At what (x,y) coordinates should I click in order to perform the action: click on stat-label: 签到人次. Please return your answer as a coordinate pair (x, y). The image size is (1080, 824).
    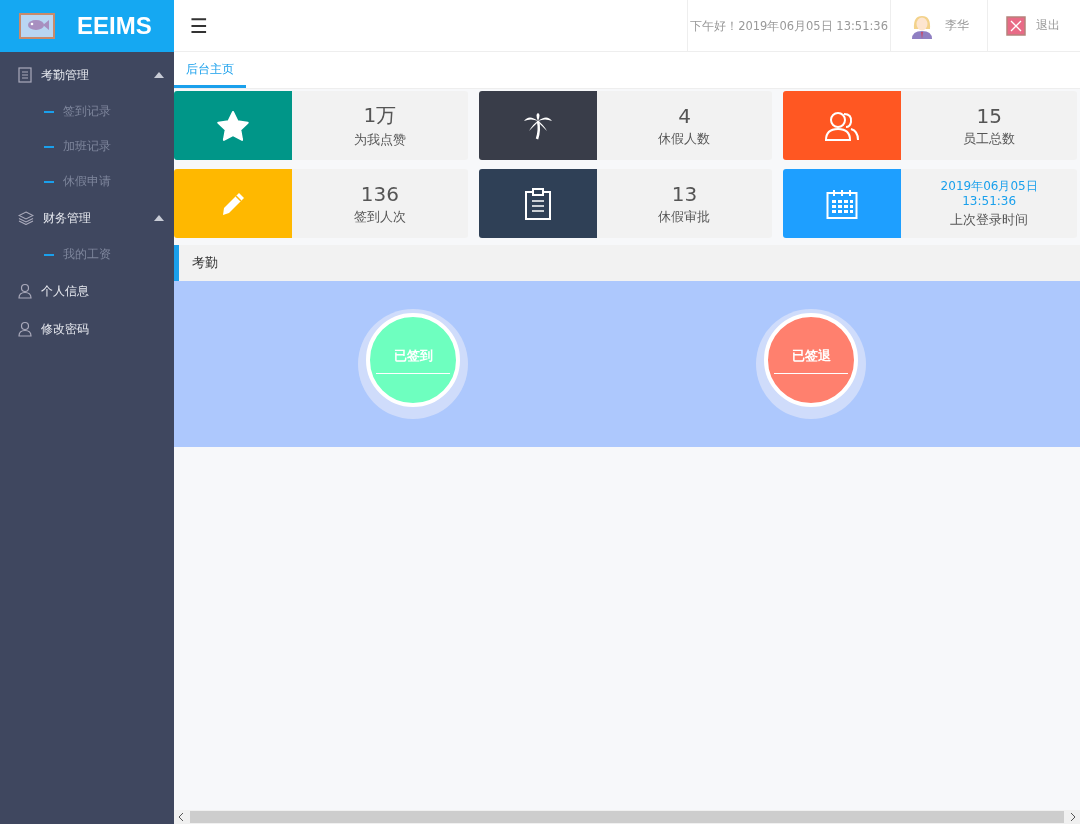
    Looking at the image, I should click on (379, 216).